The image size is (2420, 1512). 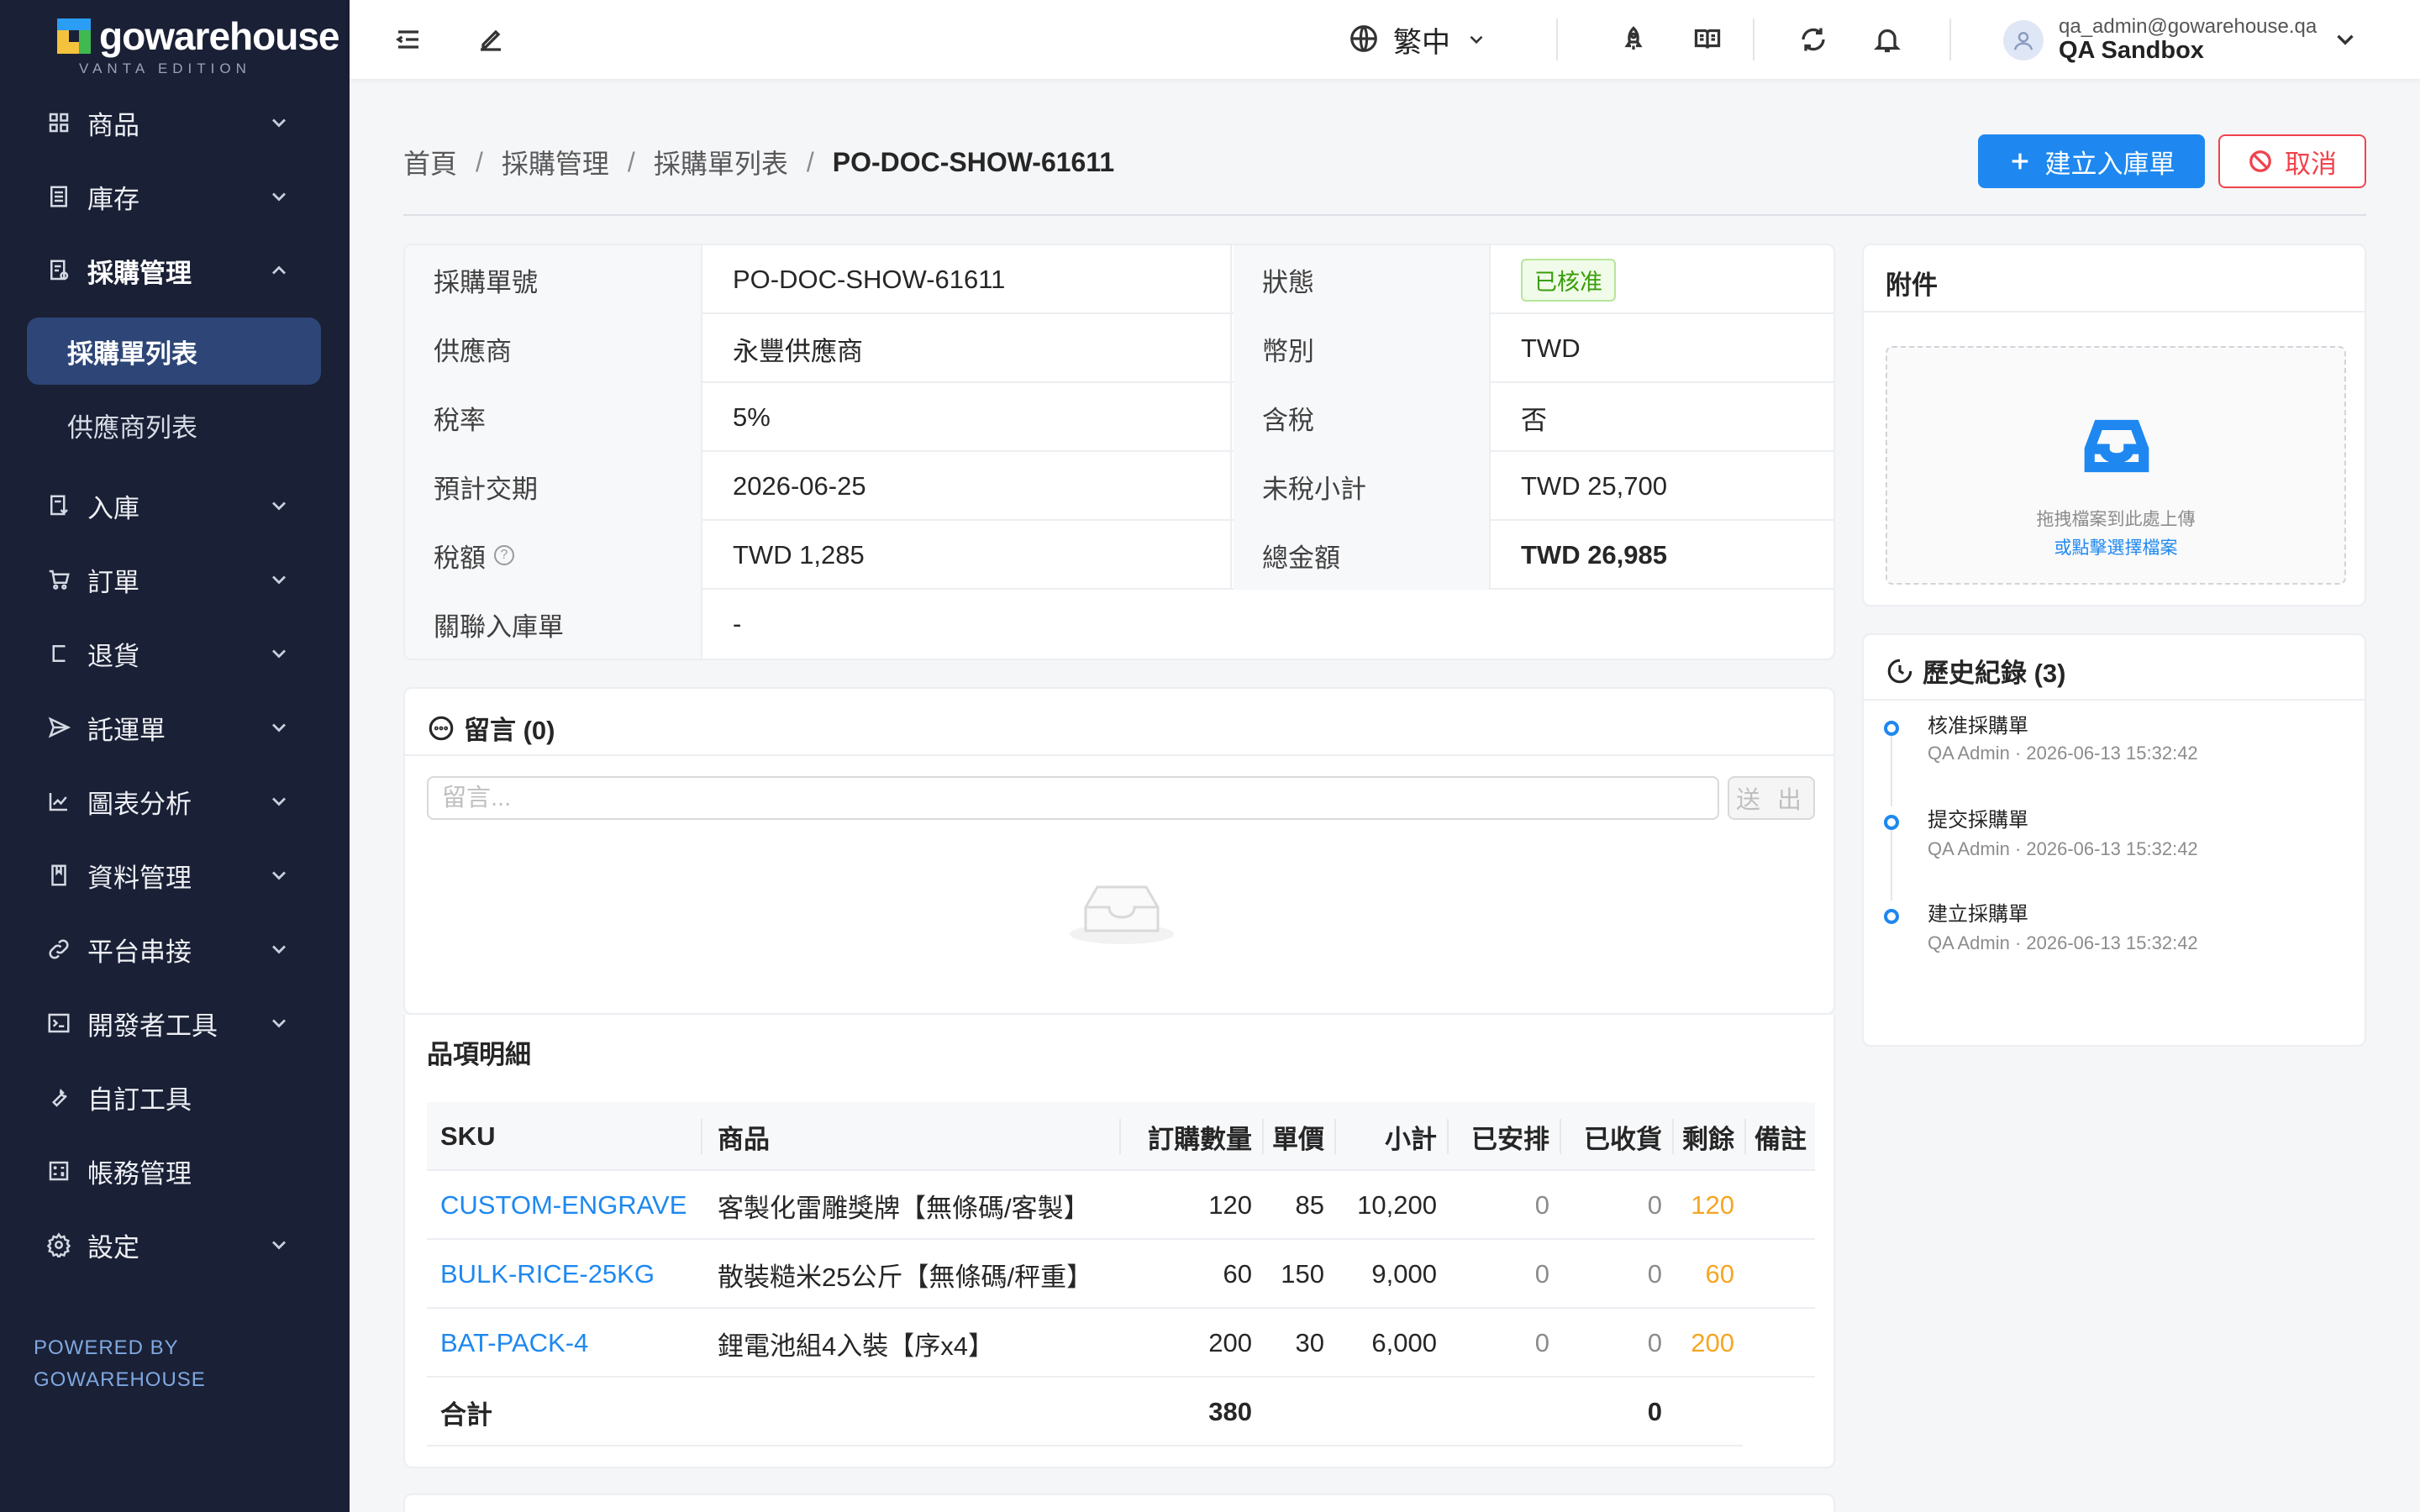 What do you see at coordinates (175, 653) in the screenshot?
I see `sidebar-item-returns: 退貨` at bounding box center [175, 653].